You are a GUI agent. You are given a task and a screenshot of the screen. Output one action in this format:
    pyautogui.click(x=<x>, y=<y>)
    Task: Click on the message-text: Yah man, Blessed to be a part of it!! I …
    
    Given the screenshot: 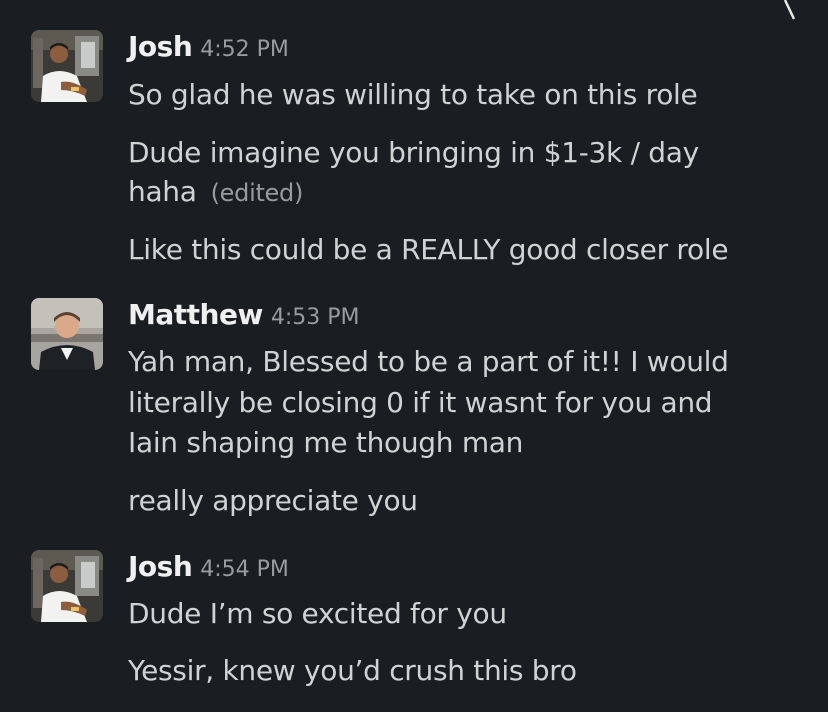 What is the action you would take?
    pyautogui.click(x=428, y=361)
    